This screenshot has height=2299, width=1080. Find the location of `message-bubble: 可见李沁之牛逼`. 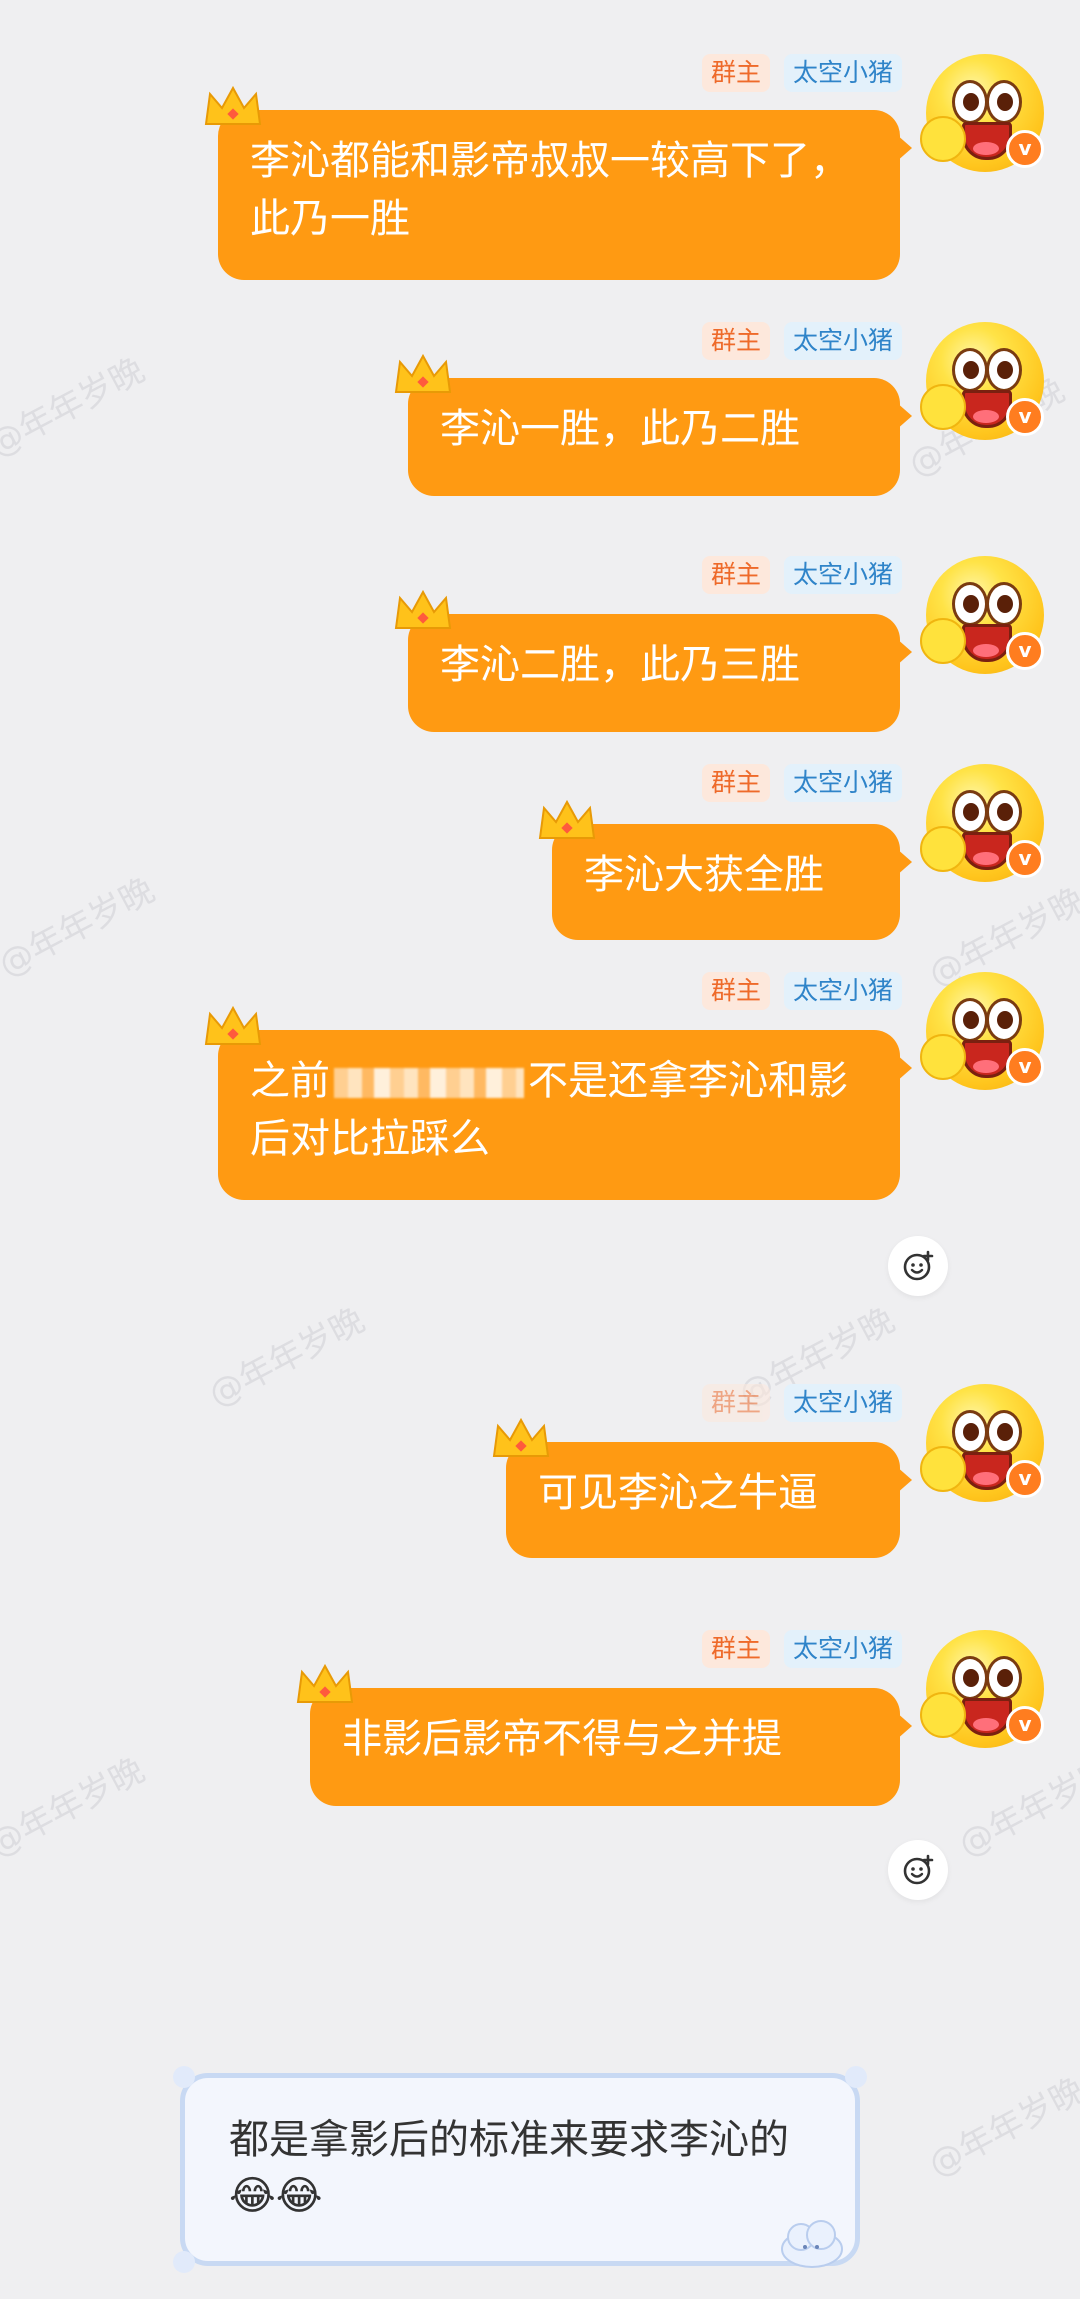

message-bubble: 可见李沁之牛逼 is located at coordinates (702, 1487).